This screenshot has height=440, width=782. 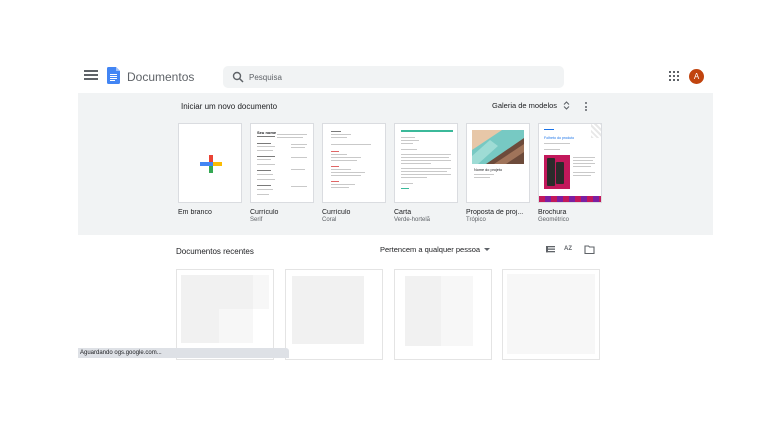 I want to click on template-thumbnail: Nome do projeto, so click(x=498, y=163).